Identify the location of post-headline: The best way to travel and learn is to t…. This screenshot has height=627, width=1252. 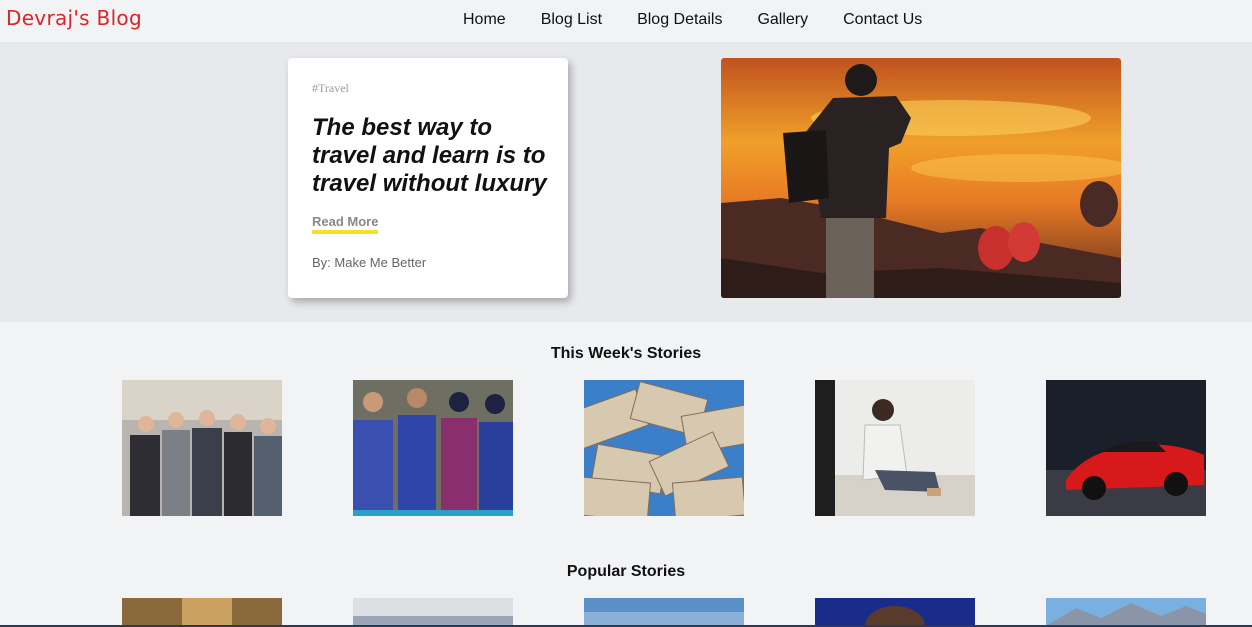
(429, 155).